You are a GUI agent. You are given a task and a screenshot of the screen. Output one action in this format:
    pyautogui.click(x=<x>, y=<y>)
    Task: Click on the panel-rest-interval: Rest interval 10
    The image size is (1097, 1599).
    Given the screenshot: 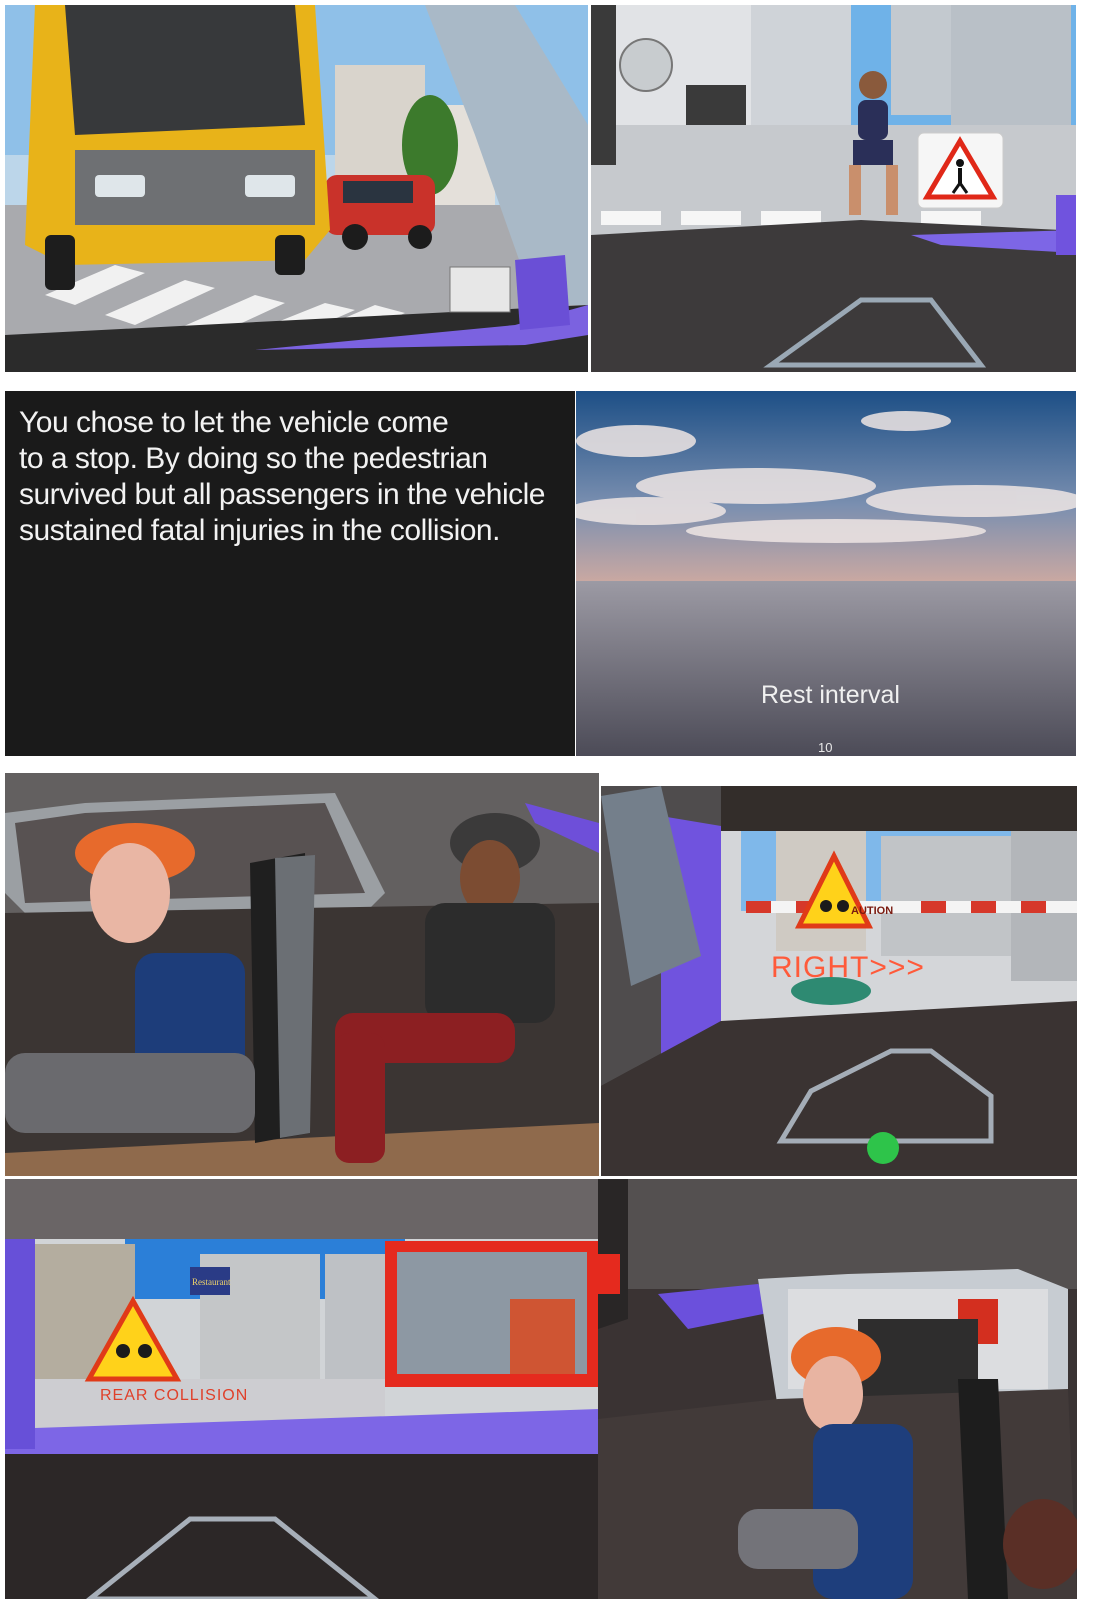 What is the action you would take?
    pyautogui.click(x=826, y=573)
    